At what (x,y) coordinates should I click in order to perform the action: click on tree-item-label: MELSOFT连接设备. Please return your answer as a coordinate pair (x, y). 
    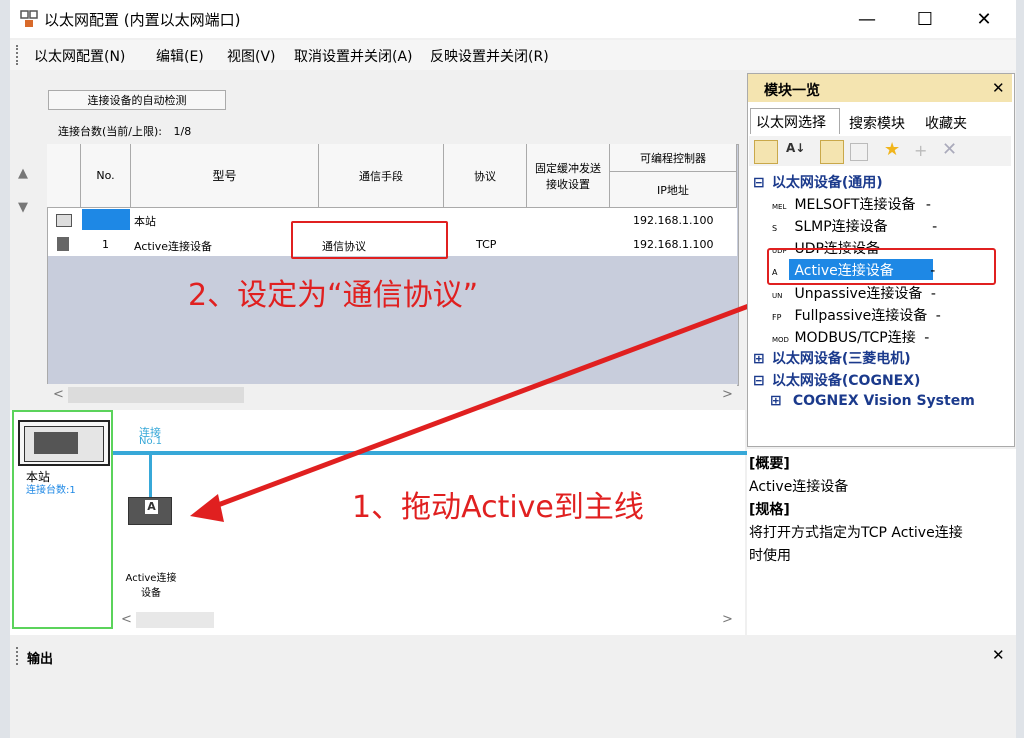
    Looking at the image, I should click on (855, 205).